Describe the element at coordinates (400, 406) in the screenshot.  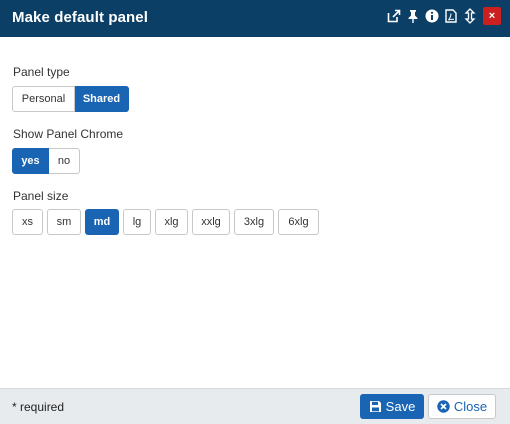
I see `save-label: Save` at that location.